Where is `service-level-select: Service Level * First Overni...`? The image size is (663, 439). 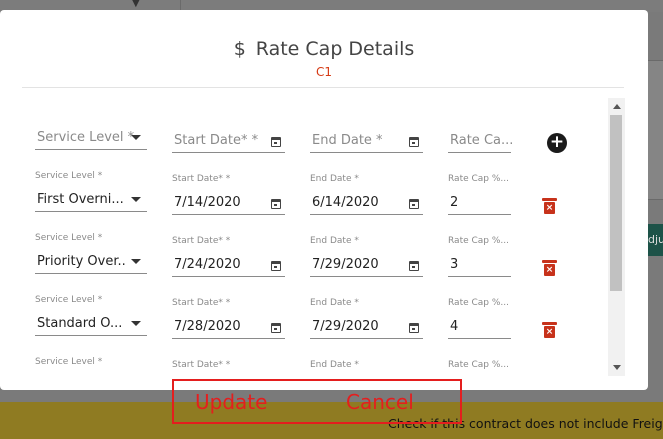 service-level-select: Service Level * First Overni... is located at coordinates (91, 191).